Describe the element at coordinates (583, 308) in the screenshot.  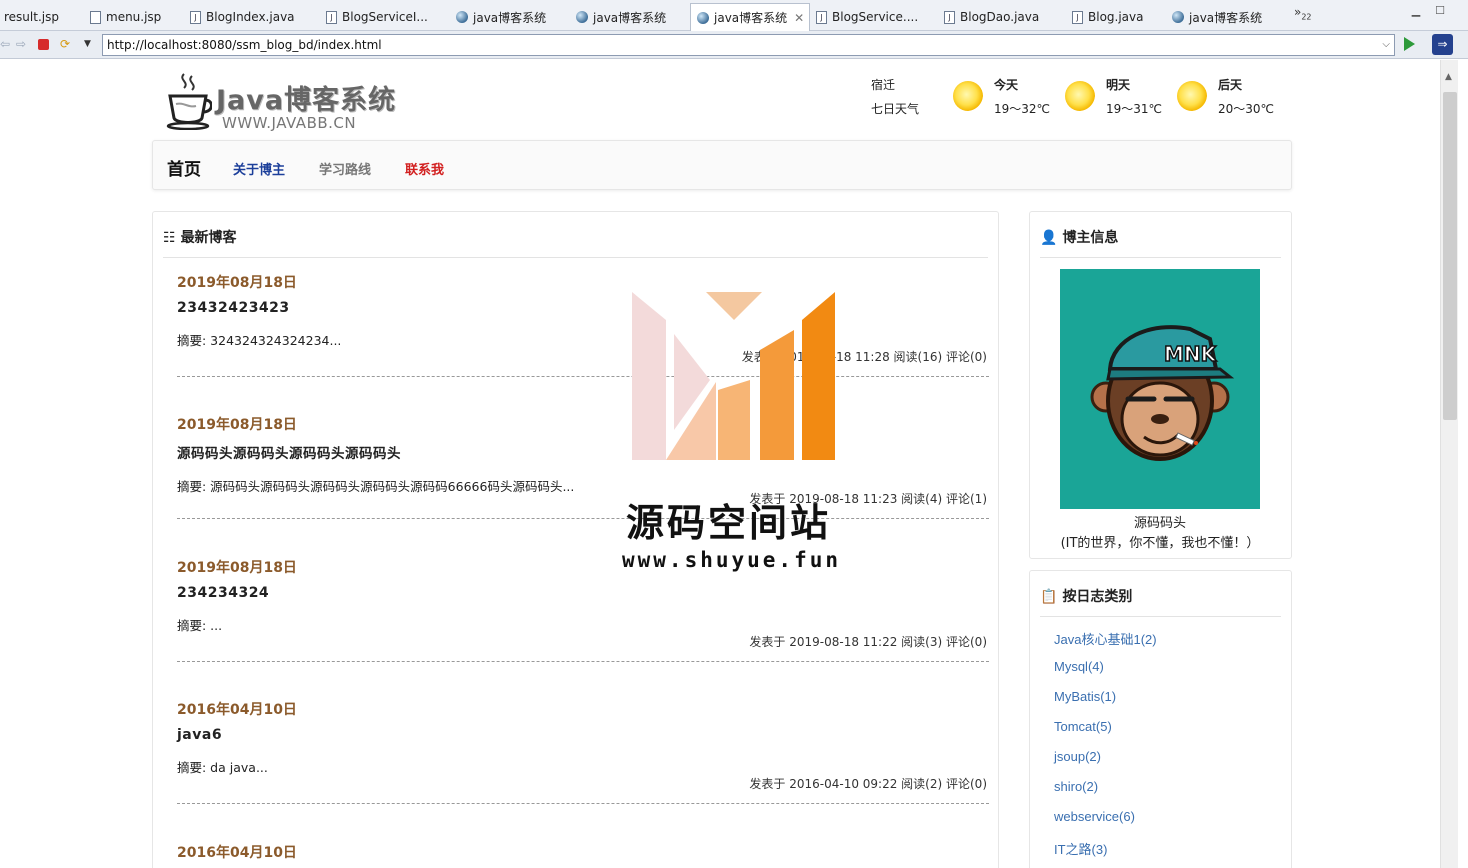
I see `blog-title-link: 23432423423` at that location.